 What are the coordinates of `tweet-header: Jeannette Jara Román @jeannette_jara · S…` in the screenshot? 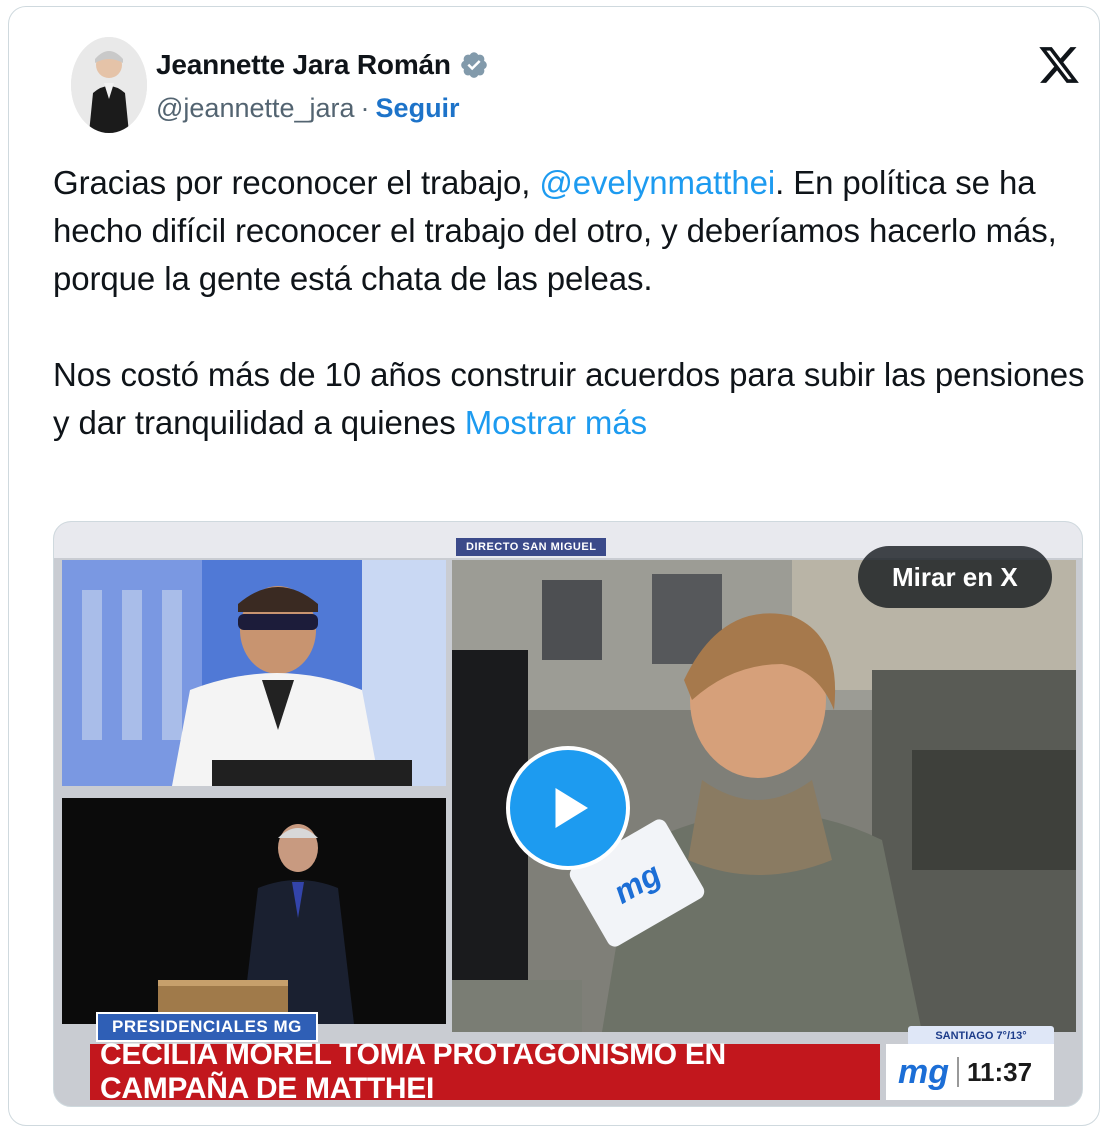 It's located at (586, 87).